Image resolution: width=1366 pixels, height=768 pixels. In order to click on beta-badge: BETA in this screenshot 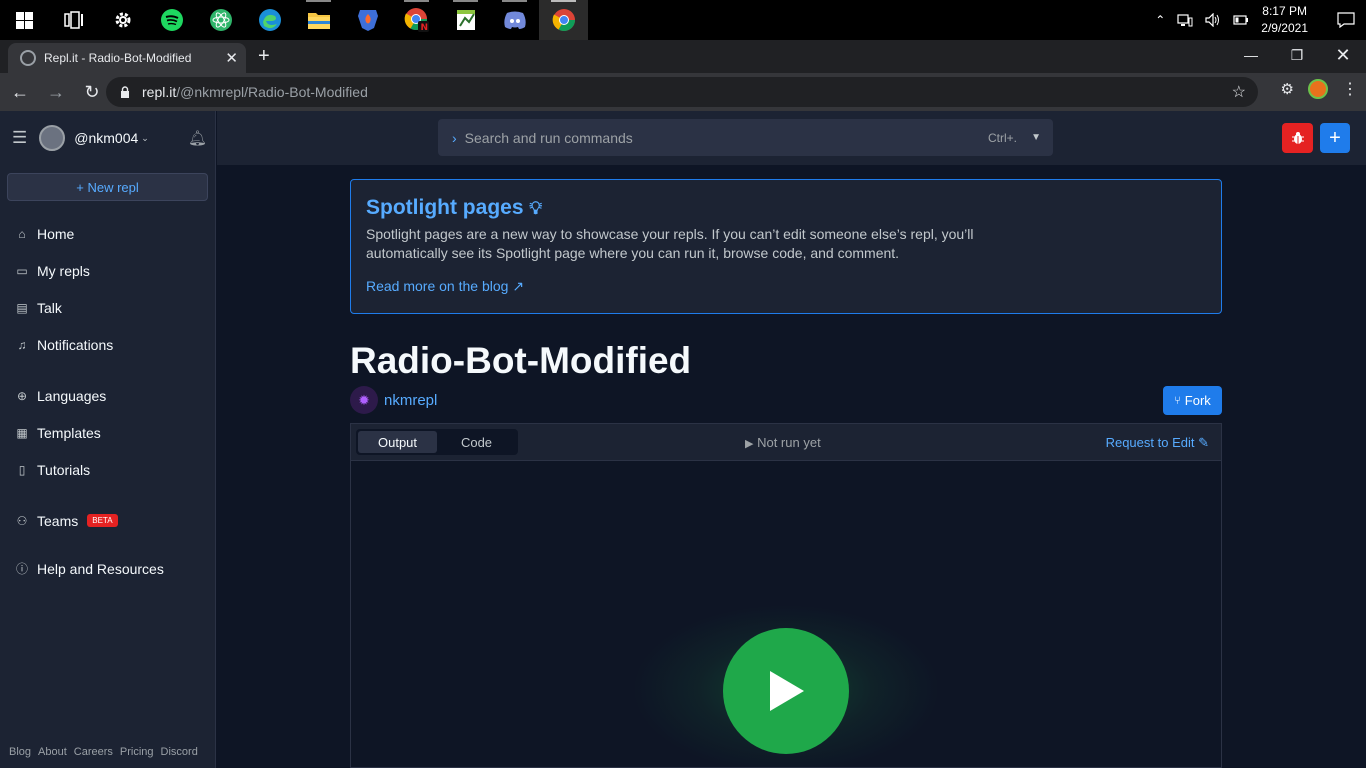, I will do `click(102, 520)`.